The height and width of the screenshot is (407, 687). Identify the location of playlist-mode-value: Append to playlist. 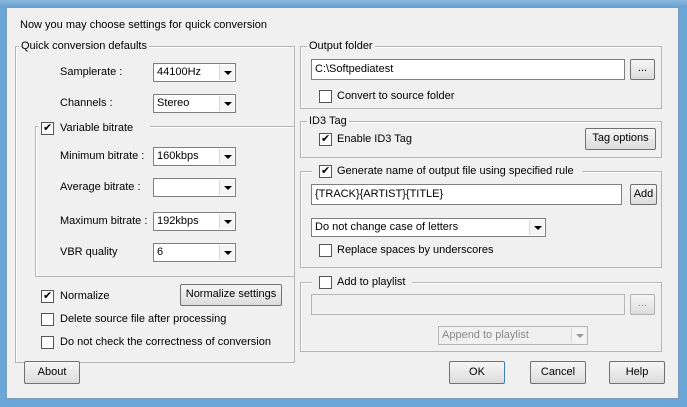
(485, 335).